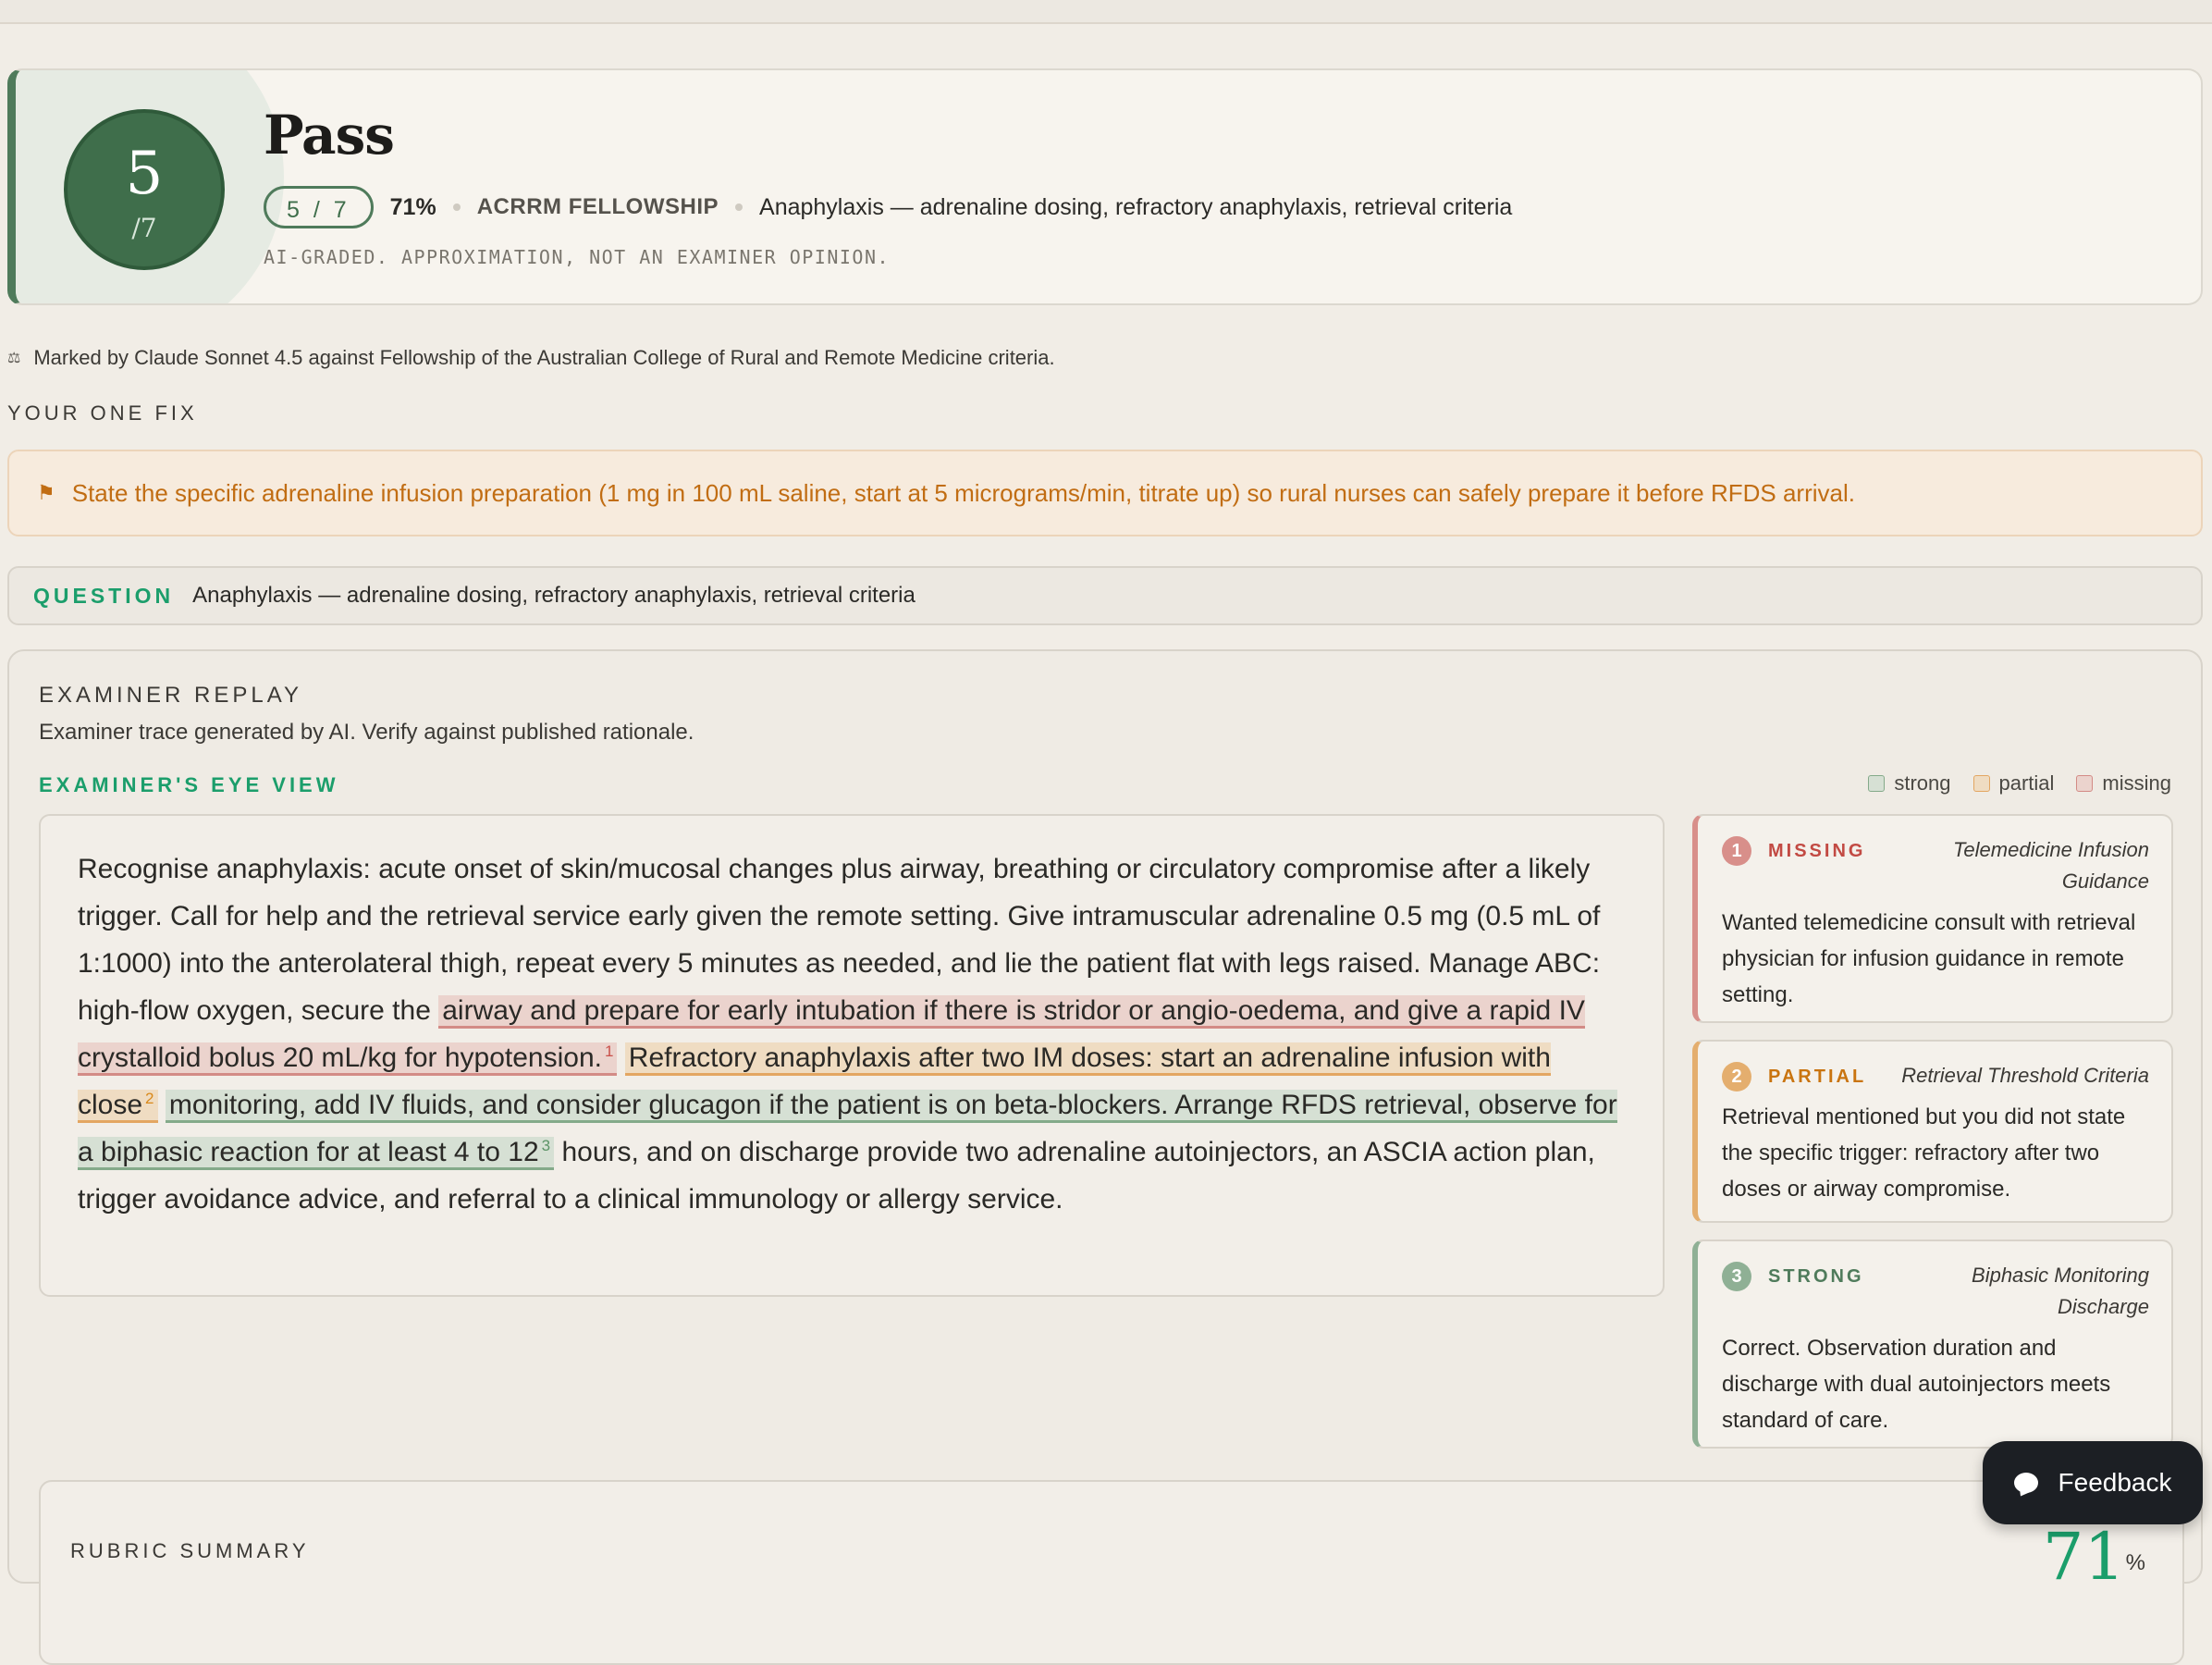  What do you see at coordinates (46, 493) in the screenshot?
I see `flag-icon: ⚑` at bounding box center [46, 493].